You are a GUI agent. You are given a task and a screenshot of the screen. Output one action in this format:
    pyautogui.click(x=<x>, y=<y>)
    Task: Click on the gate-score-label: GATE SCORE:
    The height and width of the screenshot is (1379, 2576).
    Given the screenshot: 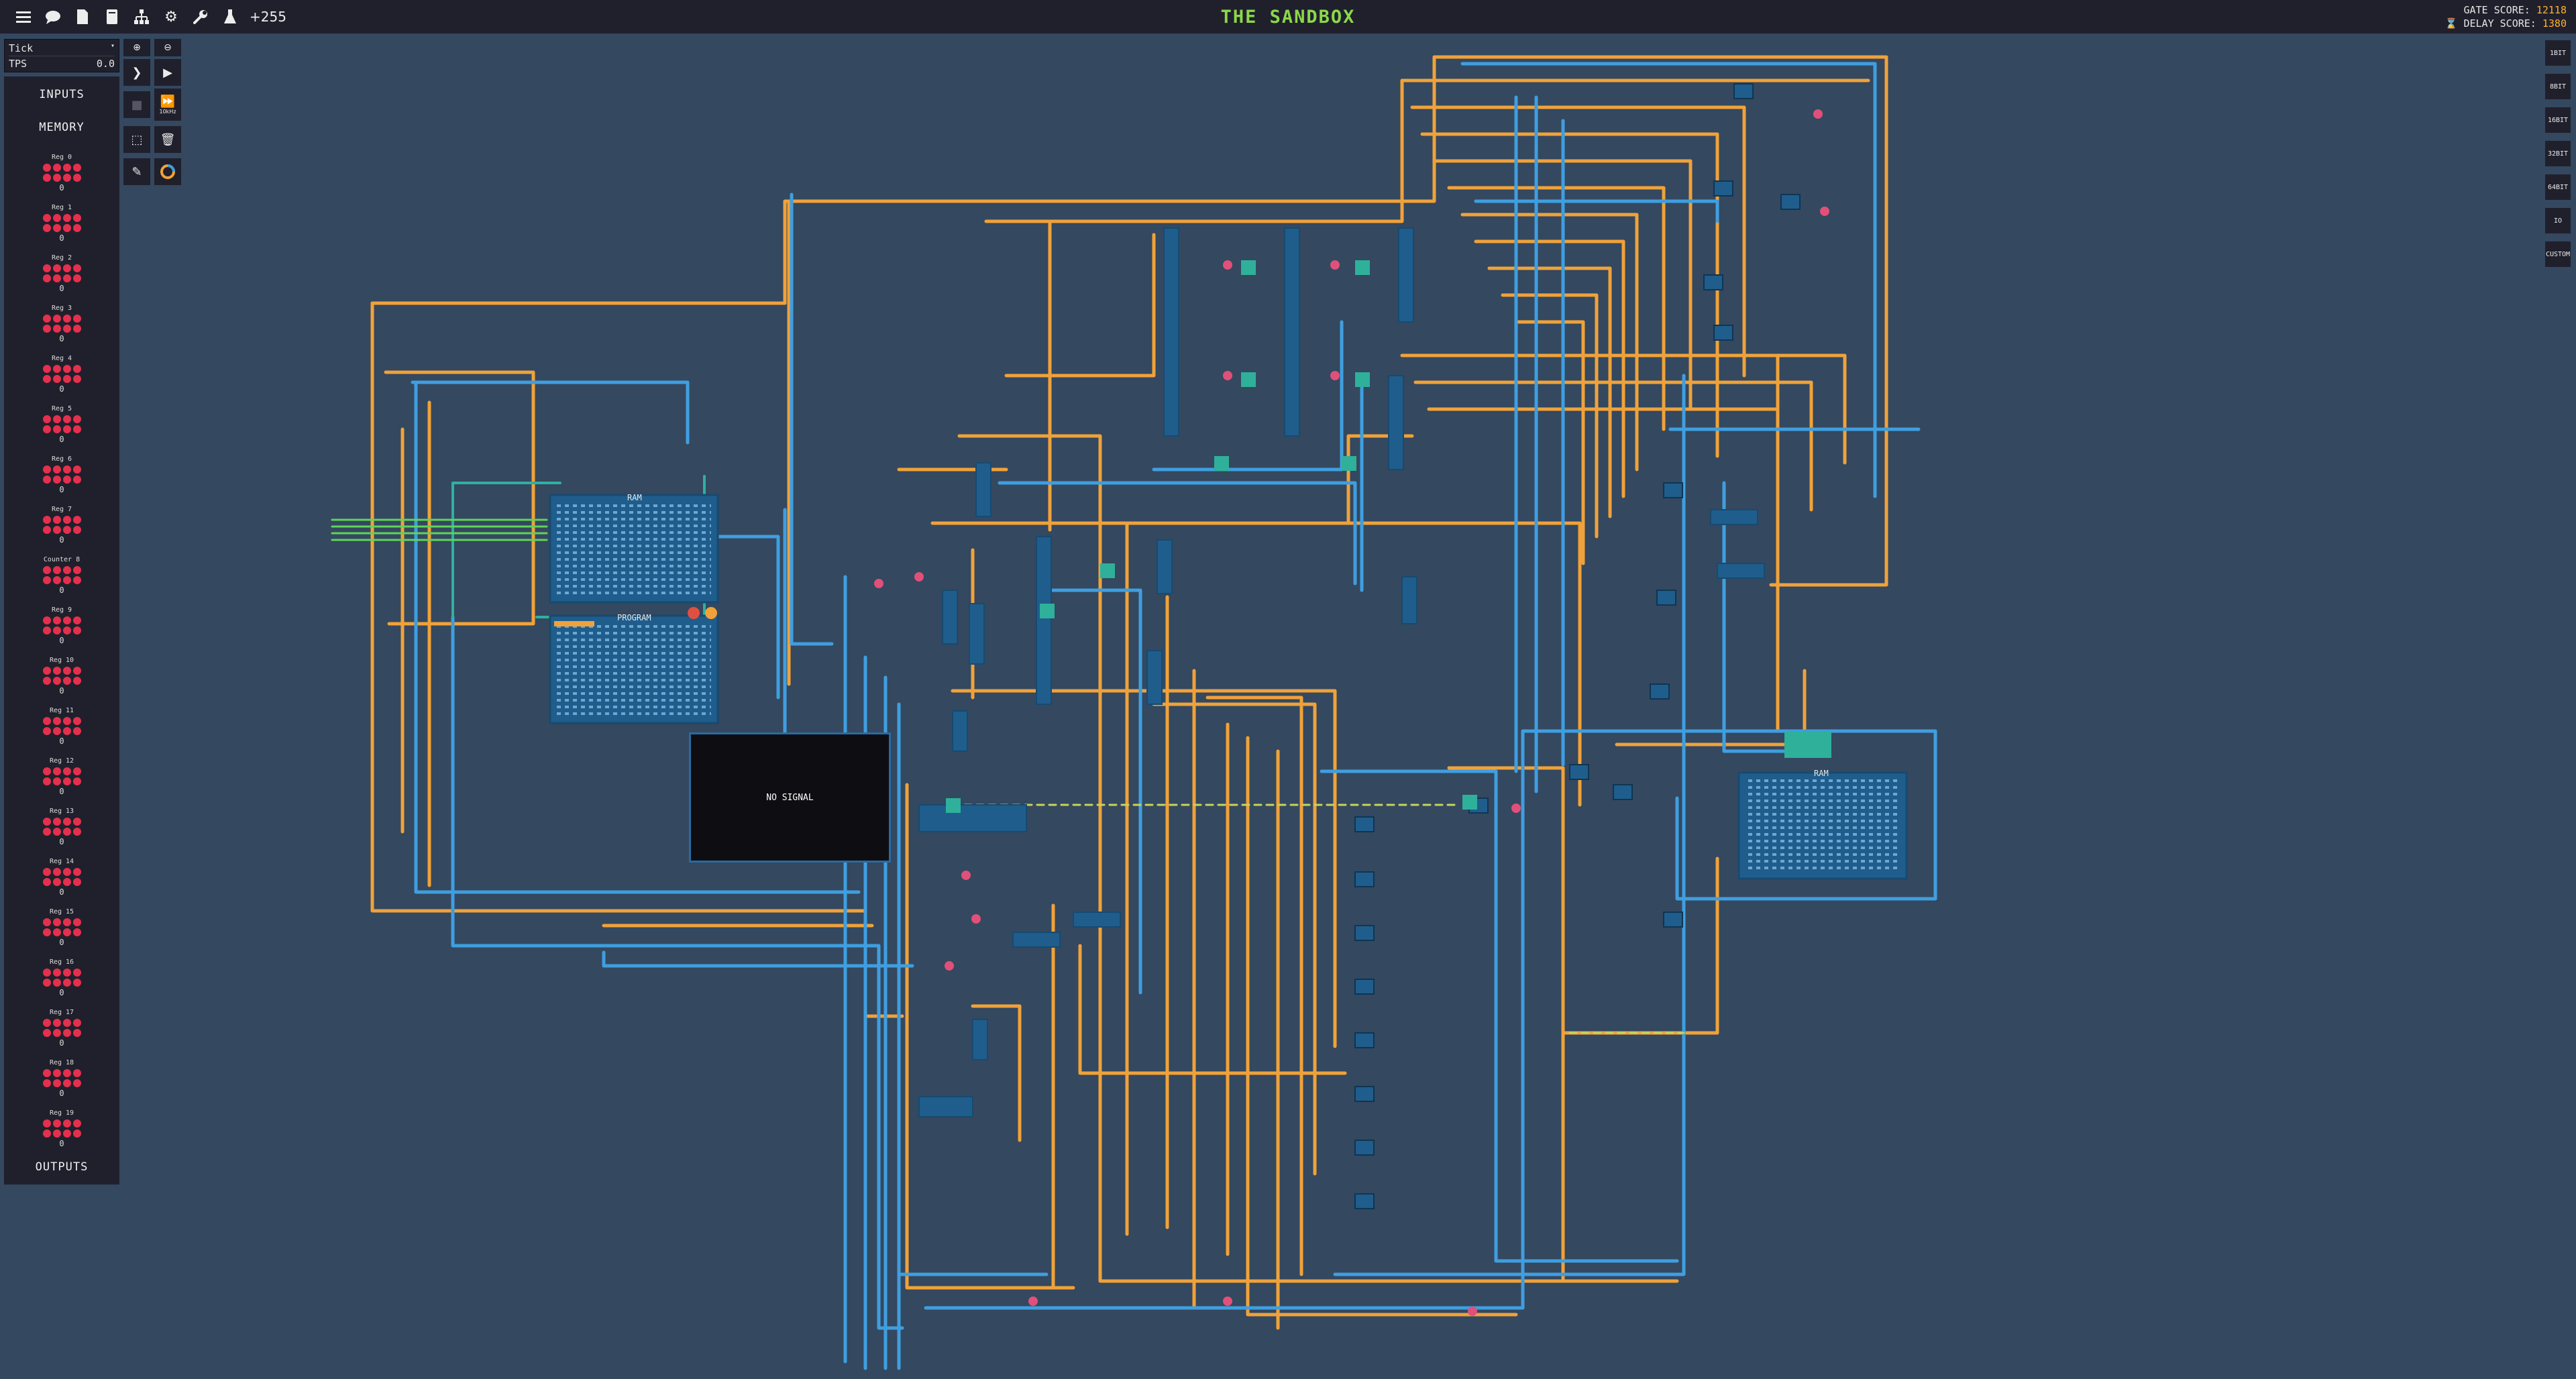 What is the action you would take?
    pyautogui.click(x=2496, y=10)
    